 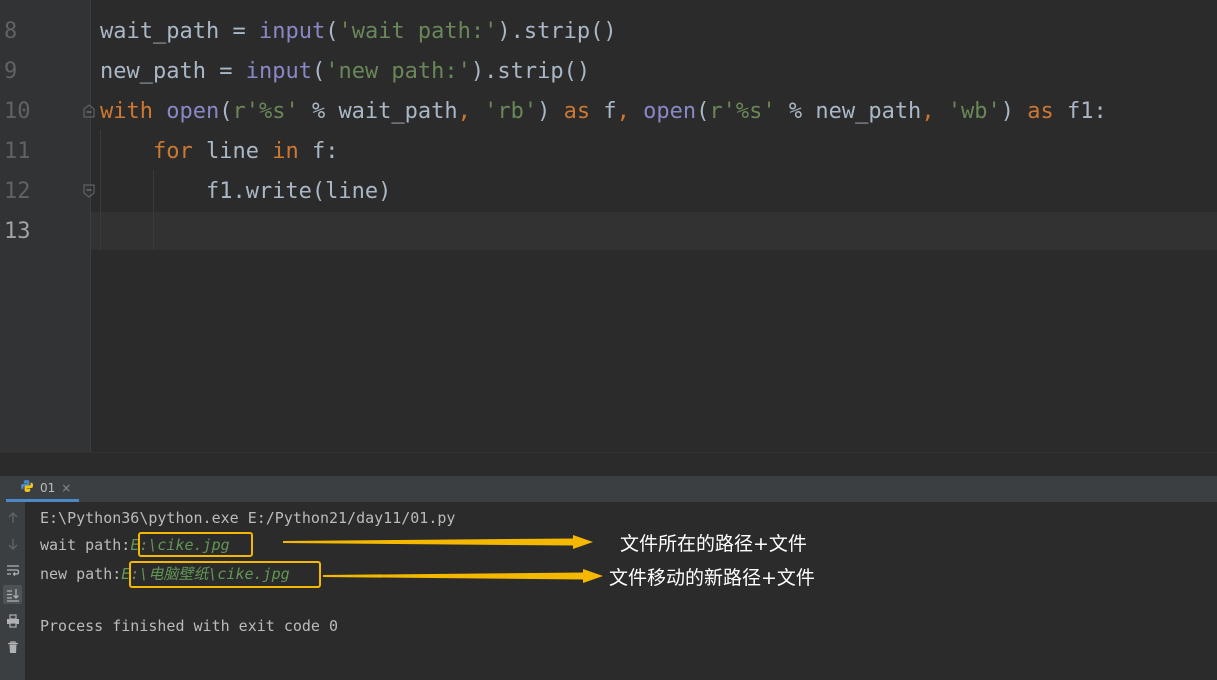 What do you see at coordinates (608, 464) in the screenshot?
I see `panel-splitter` at bounding box center [608, 464].